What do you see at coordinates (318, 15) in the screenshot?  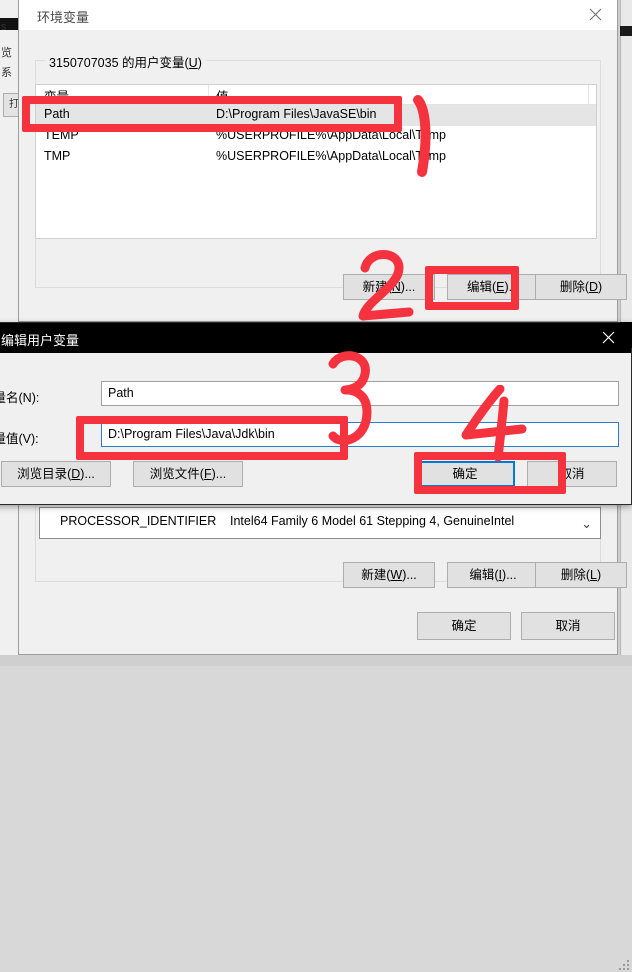 I see `dialog-titlebar: 环境变量` at bounding box center [318, 15].